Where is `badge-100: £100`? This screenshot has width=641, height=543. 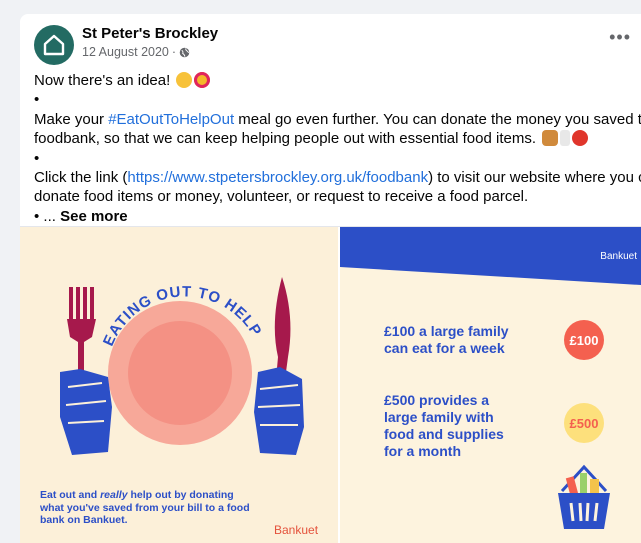
badge-100: £100 is located at coordinates (584, 340).